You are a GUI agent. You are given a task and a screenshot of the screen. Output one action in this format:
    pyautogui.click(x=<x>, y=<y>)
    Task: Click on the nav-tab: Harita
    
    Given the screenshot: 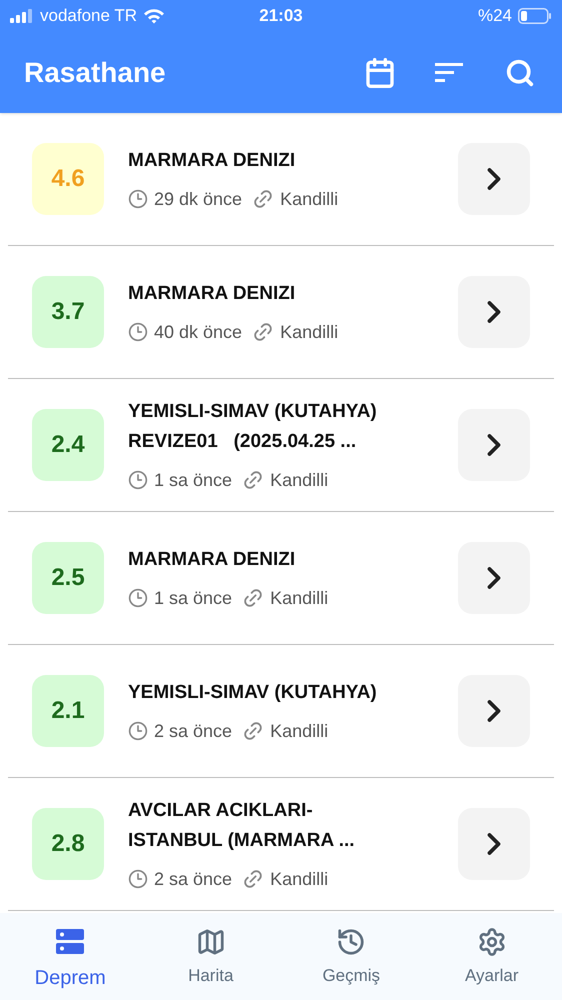 What is the action you would take?
    pyautogui.click(x=210, y=956)
    